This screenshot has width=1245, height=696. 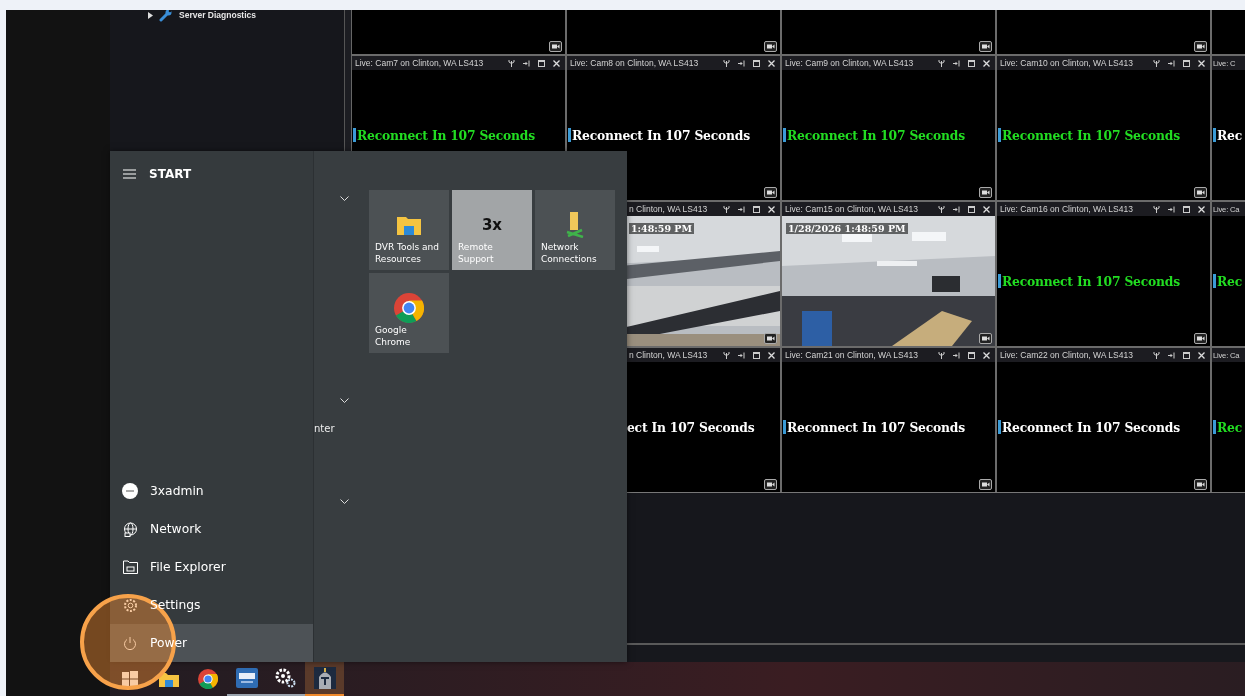 I want to click on menu-item: Network, so click(x=211, y=529).